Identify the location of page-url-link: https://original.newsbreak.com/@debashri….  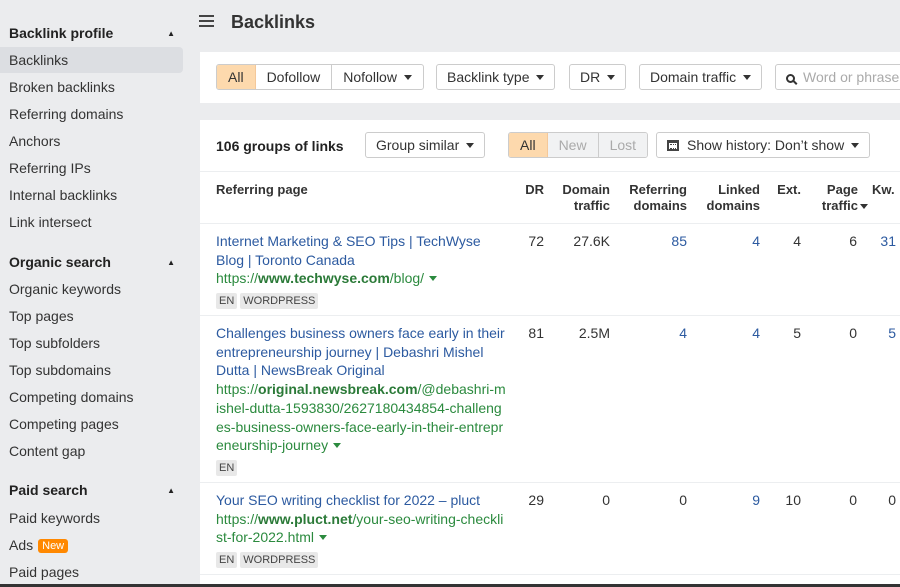
(362, 417).